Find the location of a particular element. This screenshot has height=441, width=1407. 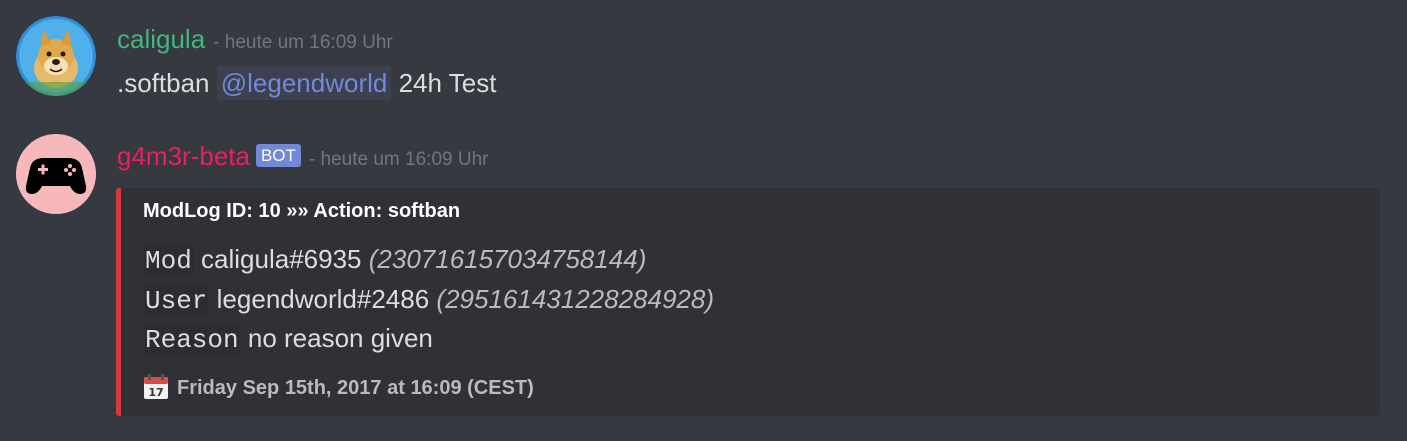

field-id: (230716157034758144) is located at coordinates (507, 259).